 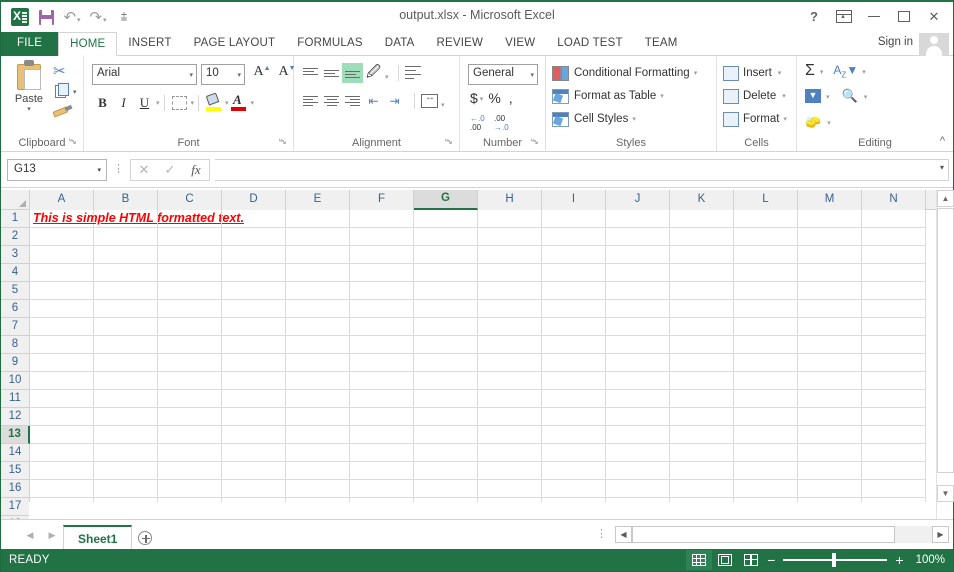 What do you see at coordinates (254, 435) in the screenshot?
I see `cell-D13` at bounding box center [254, 435].